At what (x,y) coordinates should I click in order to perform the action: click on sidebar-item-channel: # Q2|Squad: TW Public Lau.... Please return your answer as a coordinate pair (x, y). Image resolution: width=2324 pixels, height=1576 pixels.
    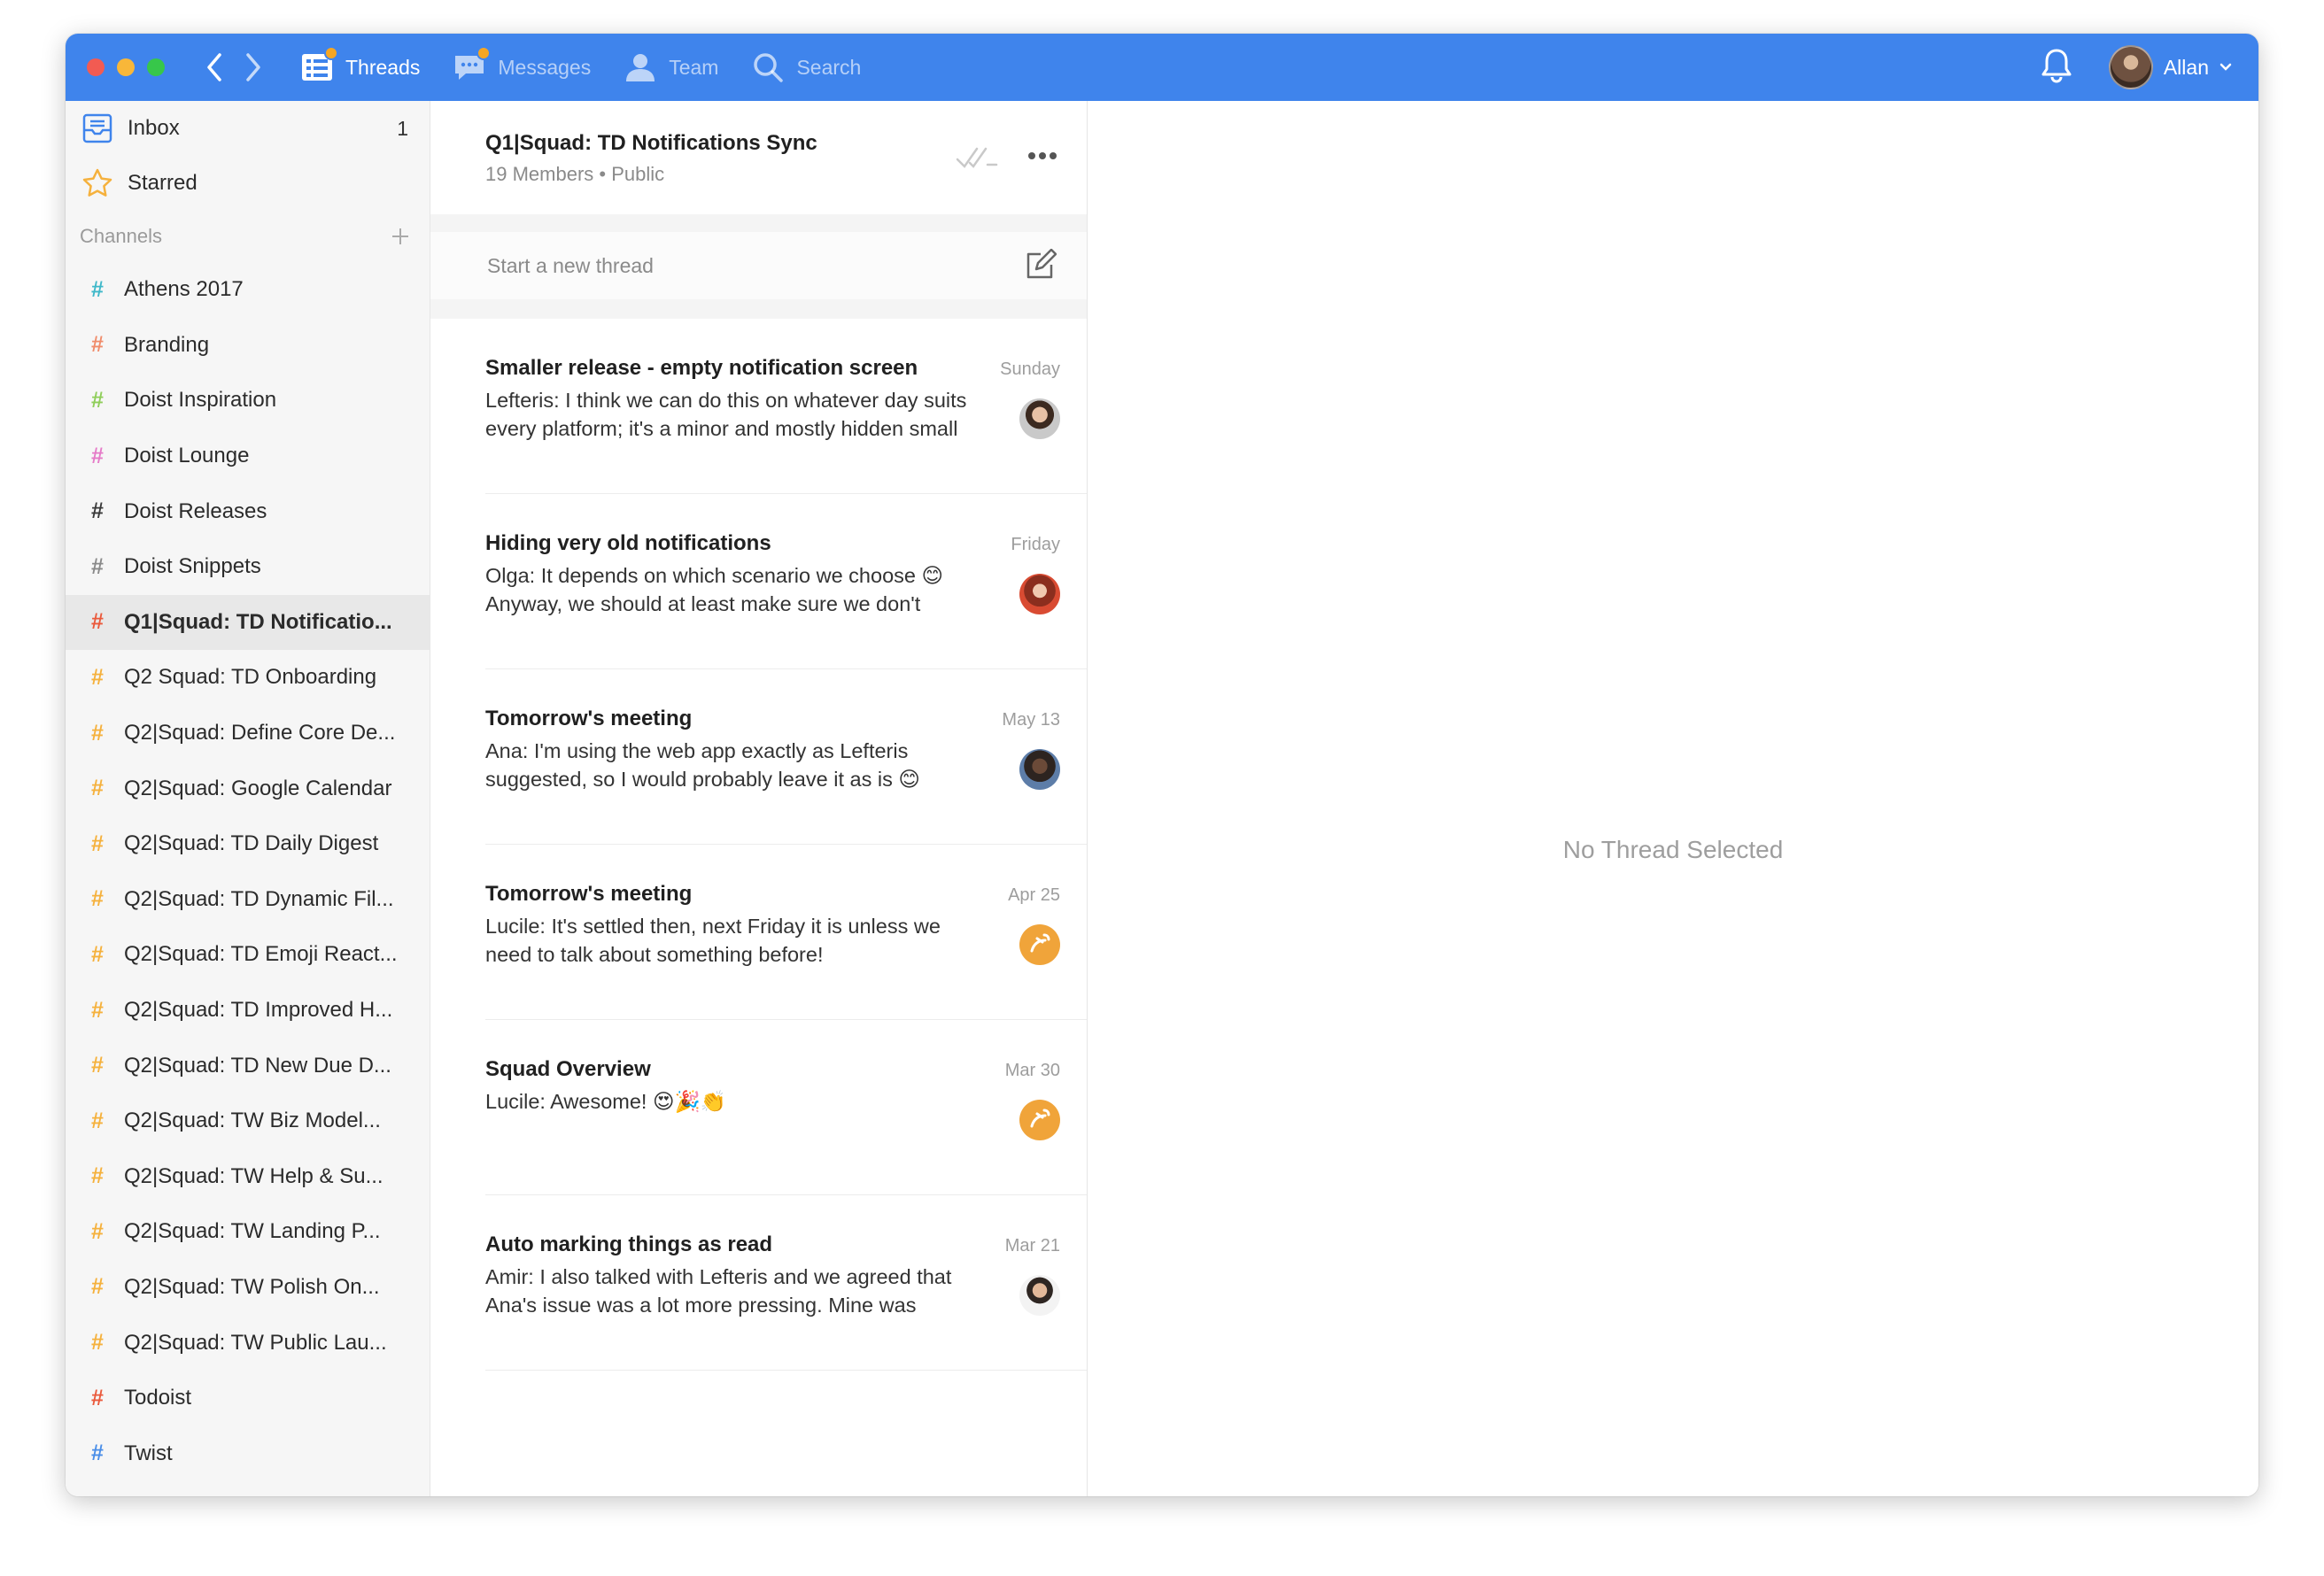
    Looking at the image, I should click on (248, 1343).